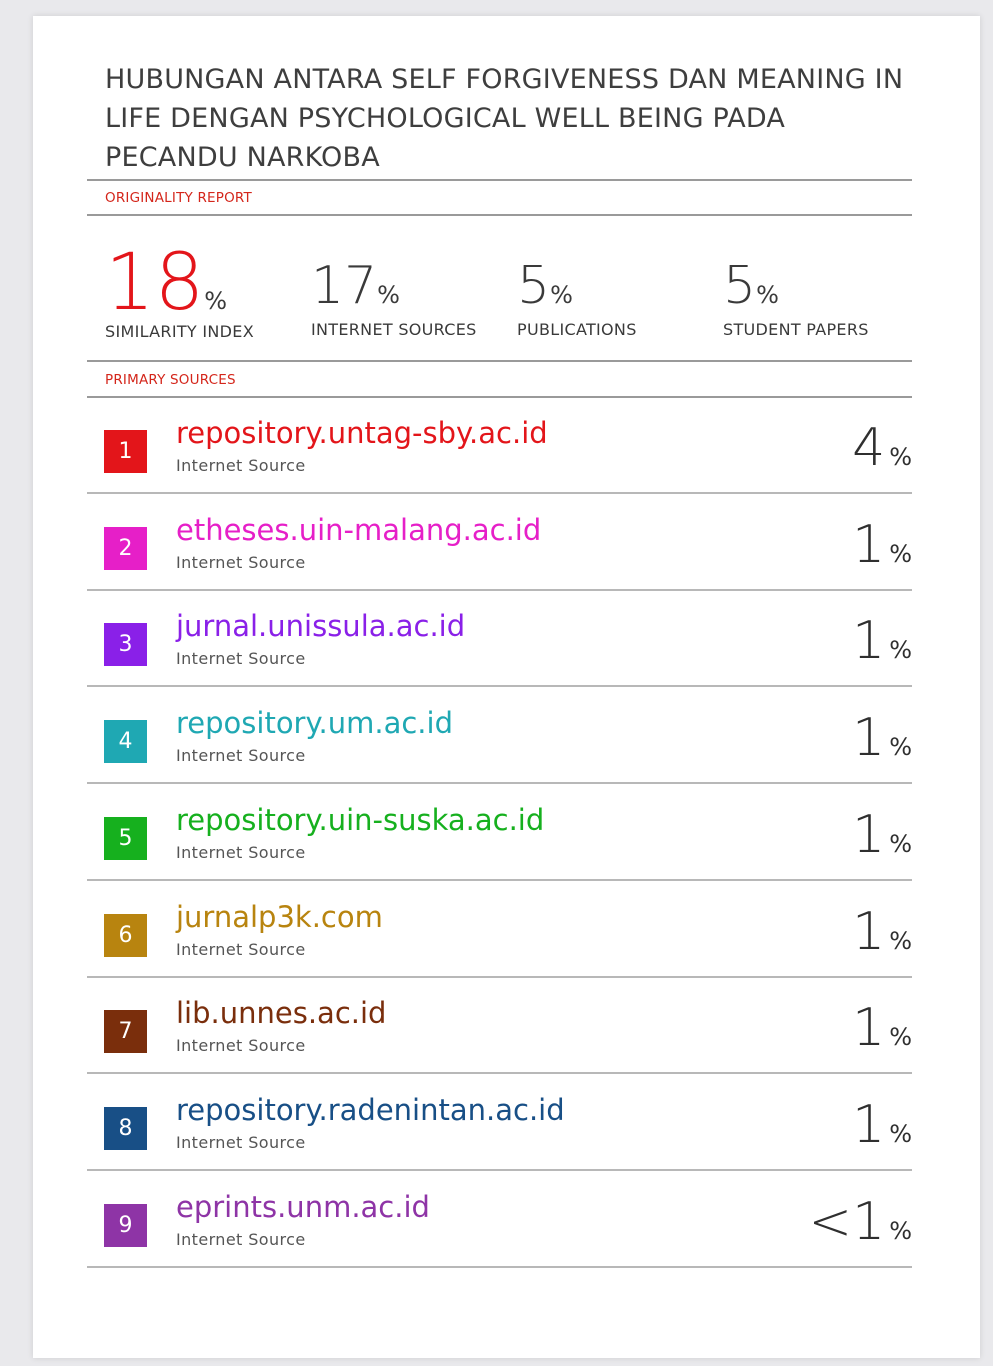 Image resolution: width=993 pixels, height=1366 pixels. What do you see at coordinates (125, 838) in the screenshot?
I see `source-rank-badge: 5` at bounding box center [125, 838].